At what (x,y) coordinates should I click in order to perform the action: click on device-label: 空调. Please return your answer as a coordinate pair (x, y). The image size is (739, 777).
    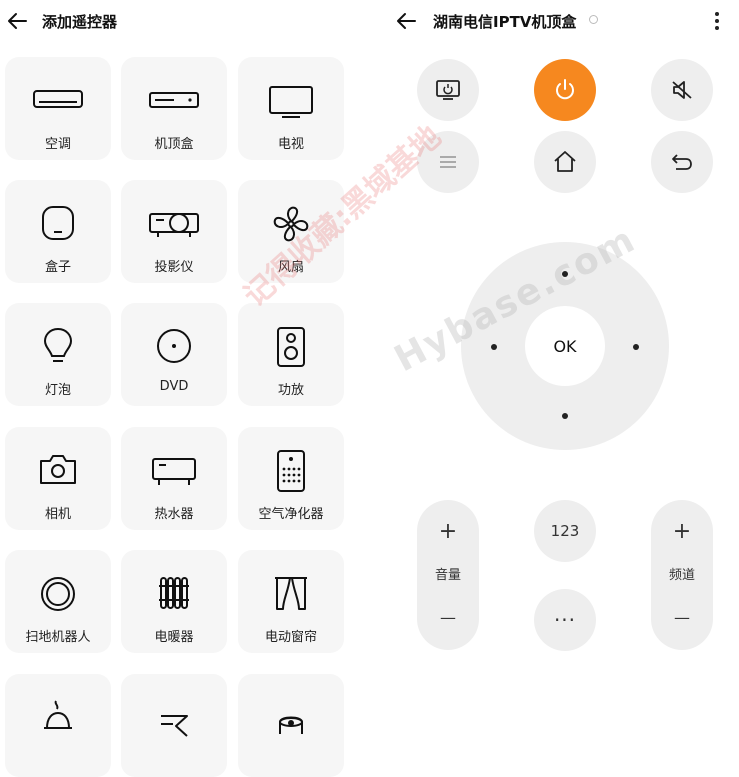
    Looking at the image, I should click on (57, 144).